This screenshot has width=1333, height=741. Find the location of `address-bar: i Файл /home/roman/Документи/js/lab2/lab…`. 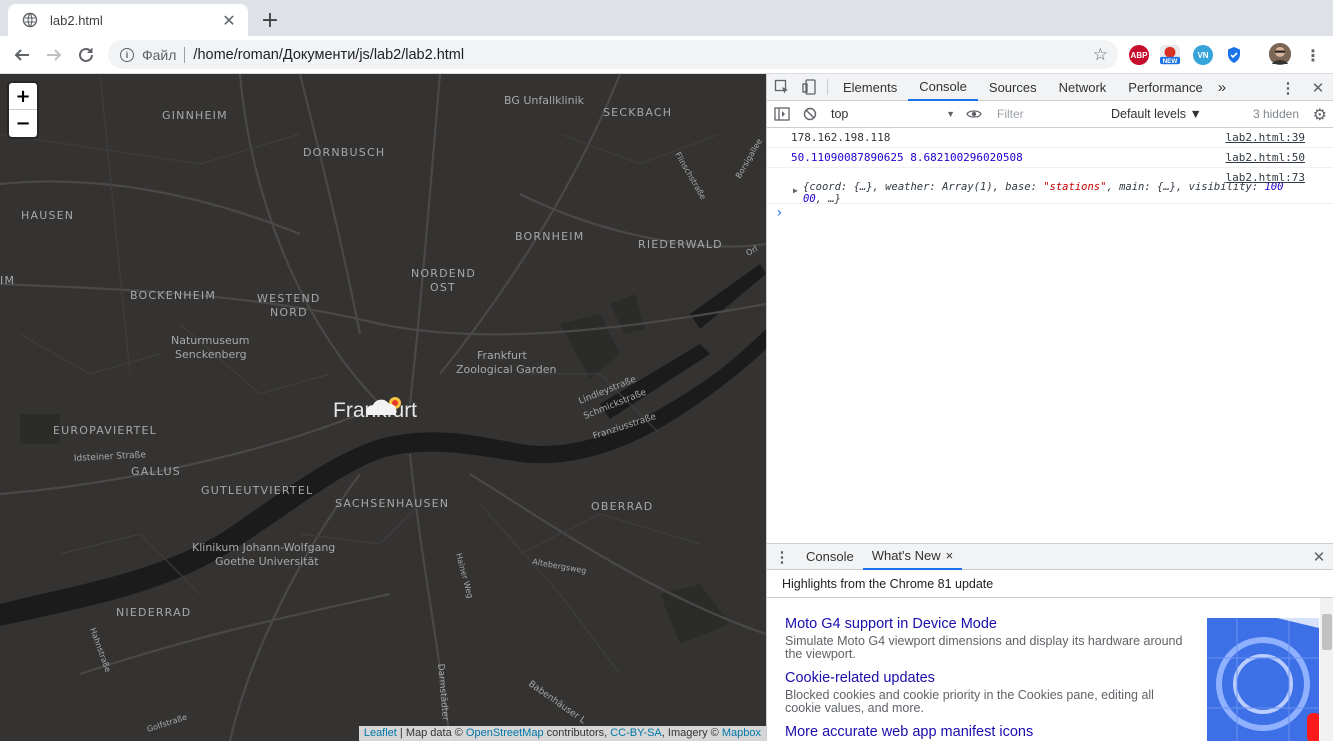

address-bar: i Файл /home/roman/Документи/js/lab2/lab… is located at coordinates (613, 54).